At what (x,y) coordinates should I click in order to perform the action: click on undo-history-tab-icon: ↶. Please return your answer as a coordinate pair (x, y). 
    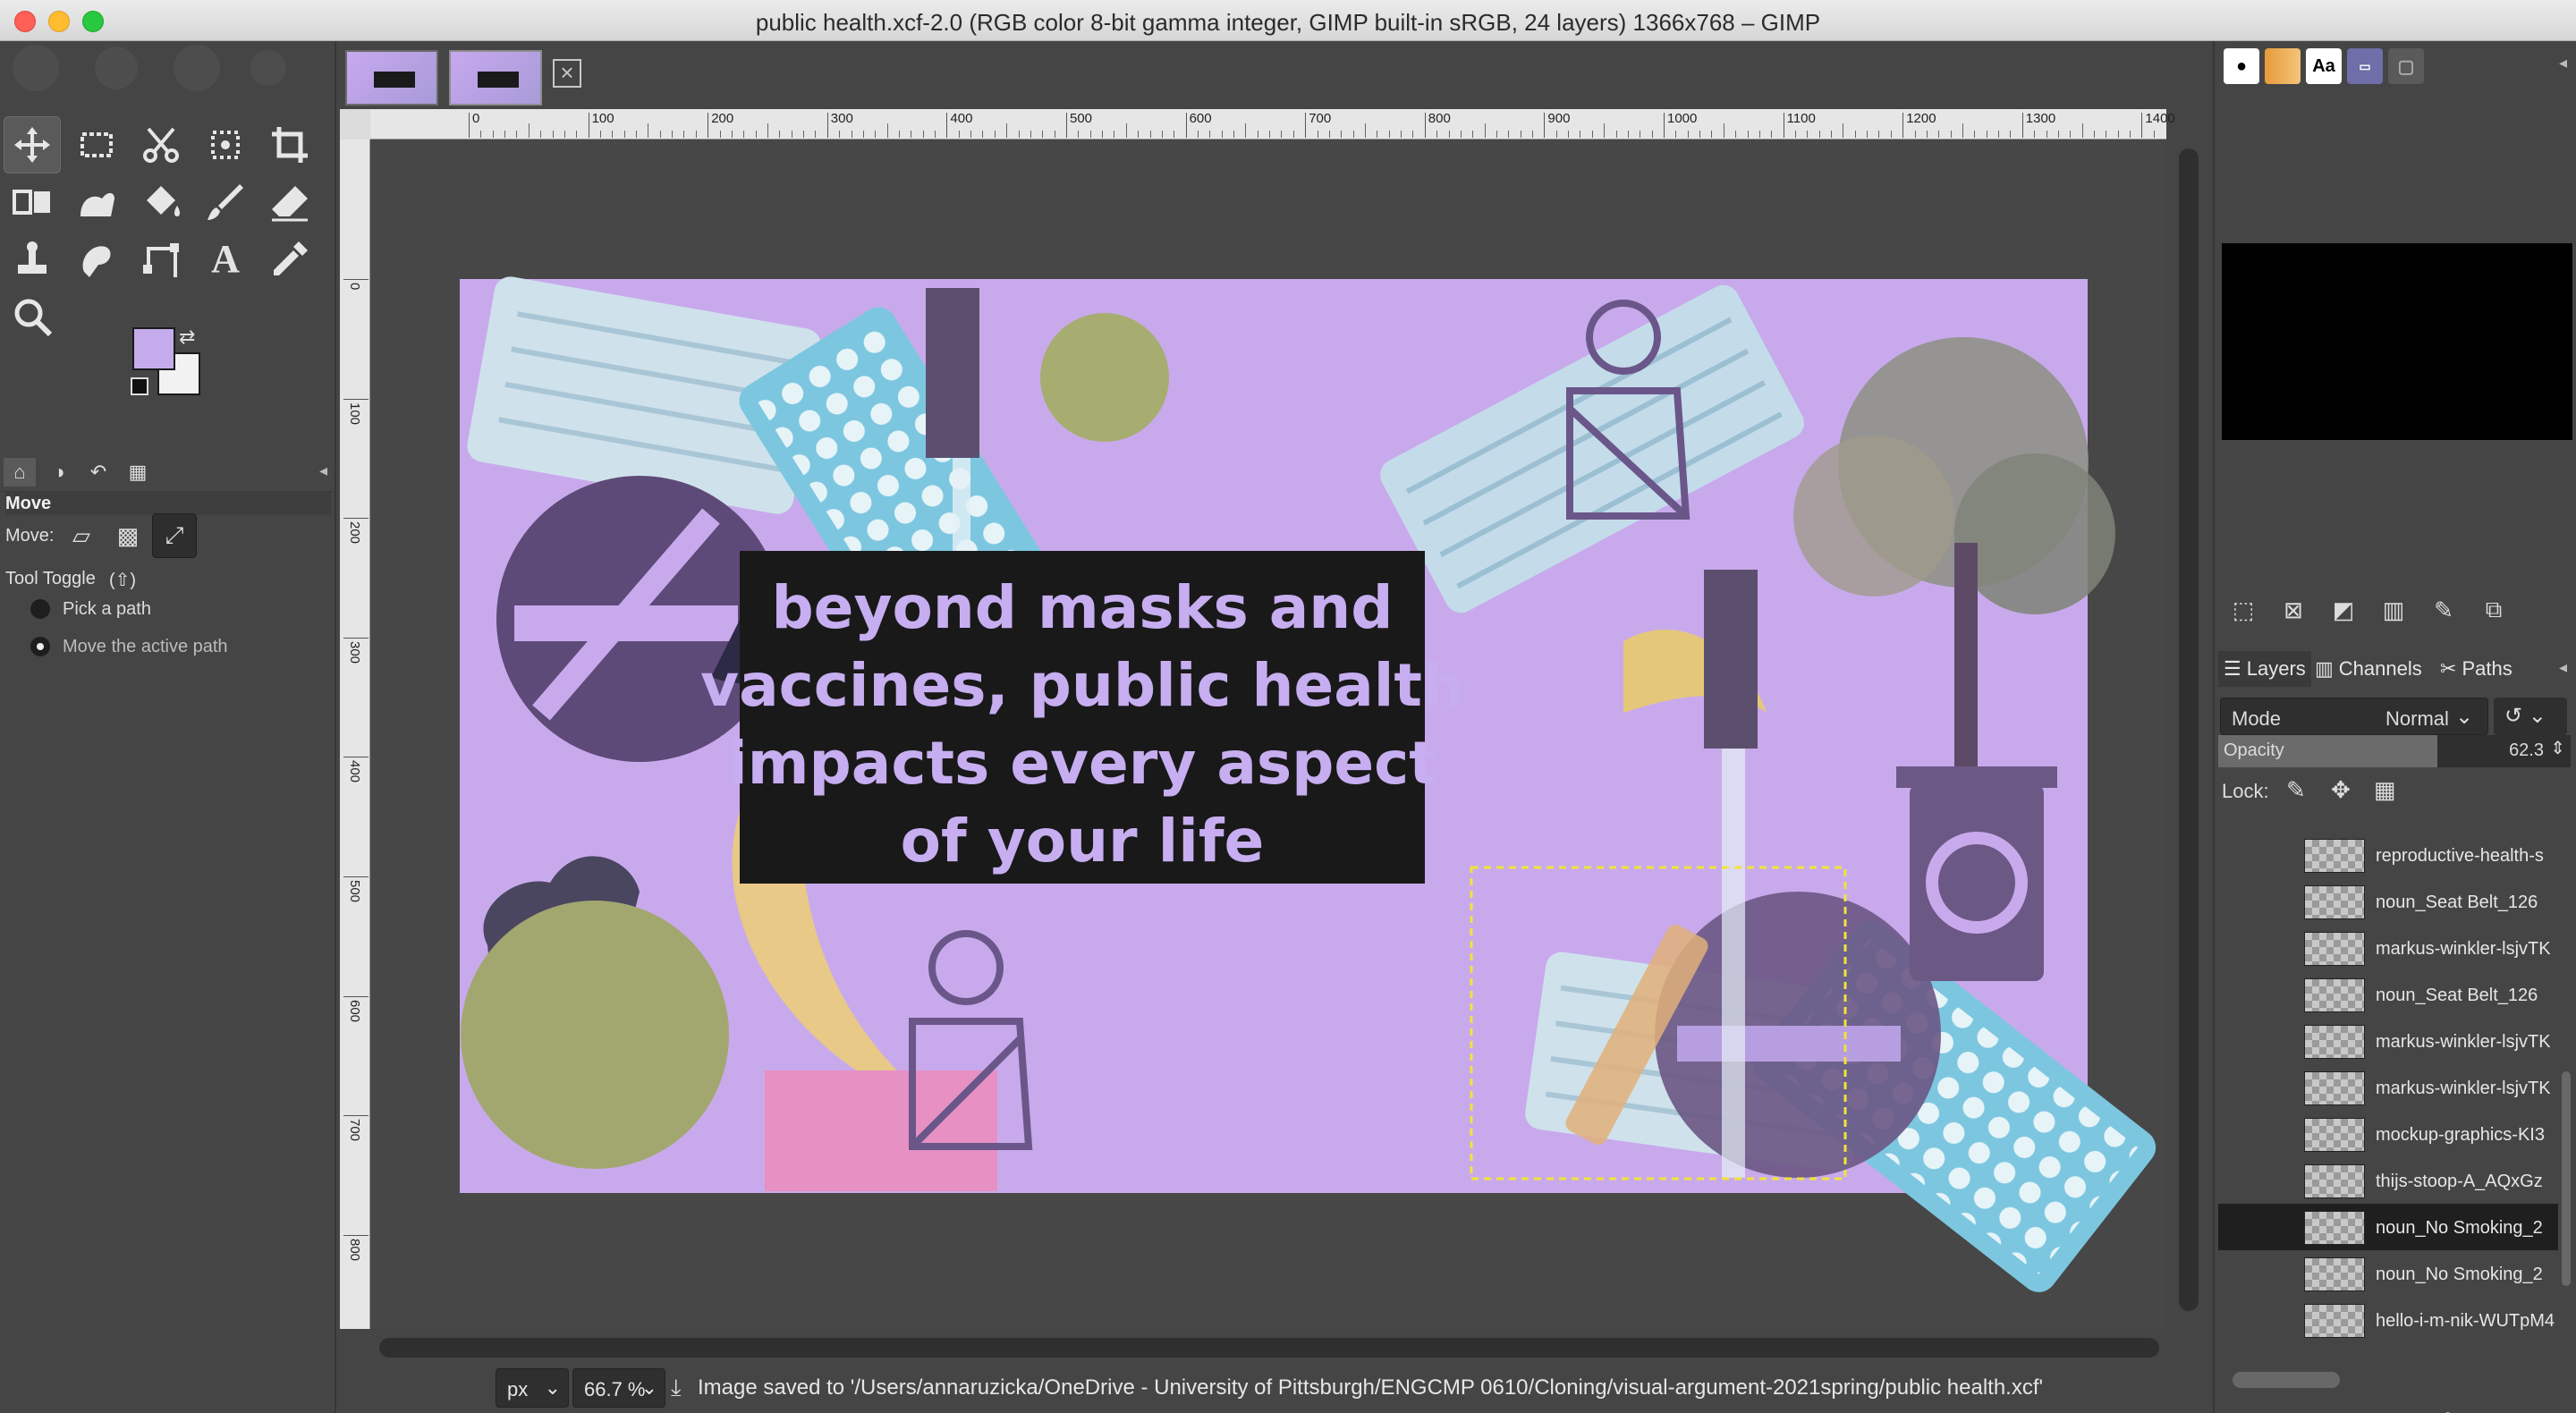
    Looking at the image, I should click on (98, 472).